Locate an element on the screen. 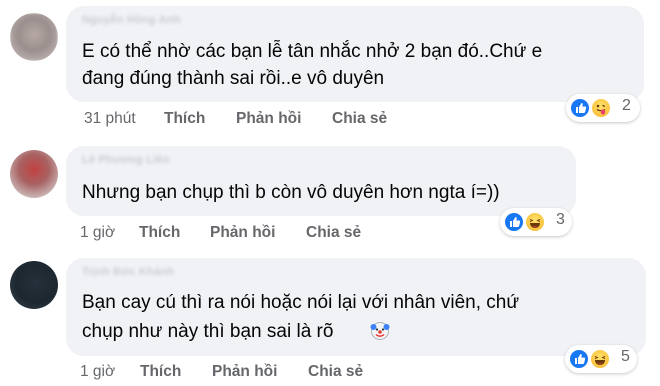 Image resolution: width=660 pixels, height=386 pixels. comment-author: Trịnh Đức Khánh is located at coordinates (128, 272).